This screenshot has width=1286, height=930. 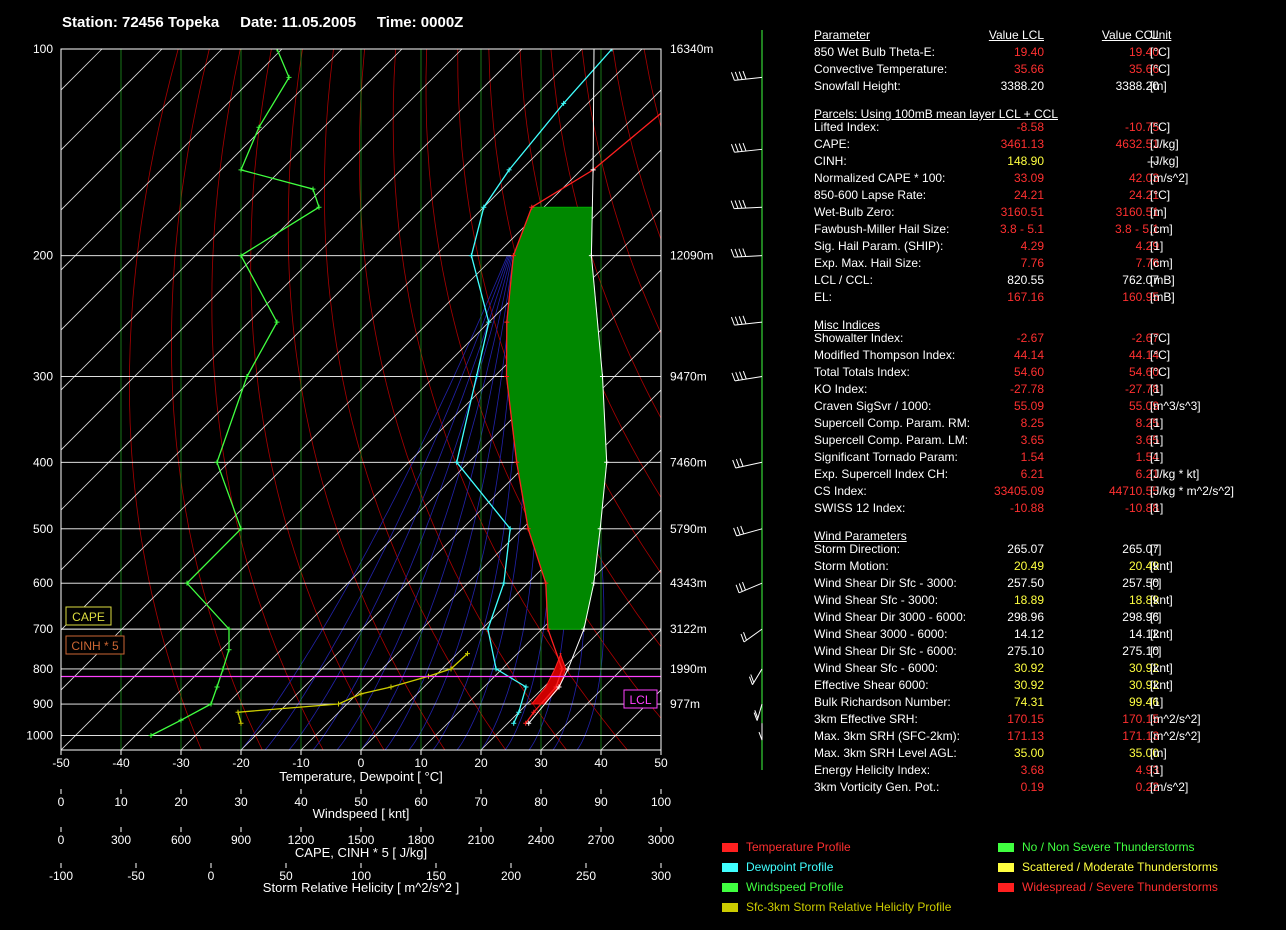 What do you see at coordinates (1025, 651) in the screenshot?
I see `value-lcl: 275.10` at bounding box center [1025, 651].